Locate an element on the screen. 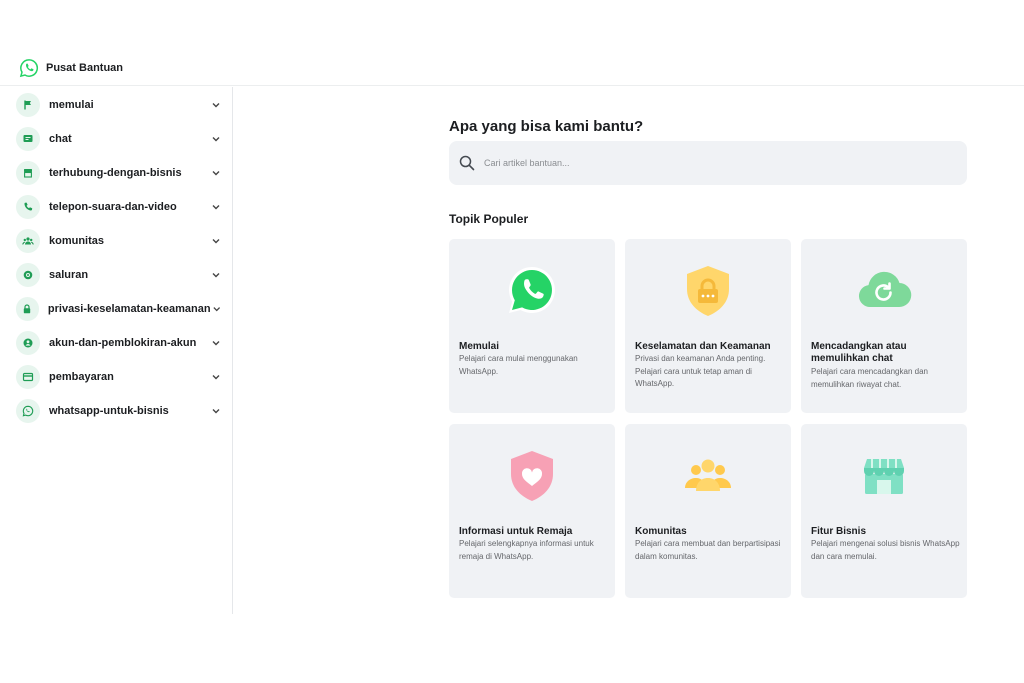 This screenshot has width=1024, height=683. people-icon is located at coordinates (28, 241).